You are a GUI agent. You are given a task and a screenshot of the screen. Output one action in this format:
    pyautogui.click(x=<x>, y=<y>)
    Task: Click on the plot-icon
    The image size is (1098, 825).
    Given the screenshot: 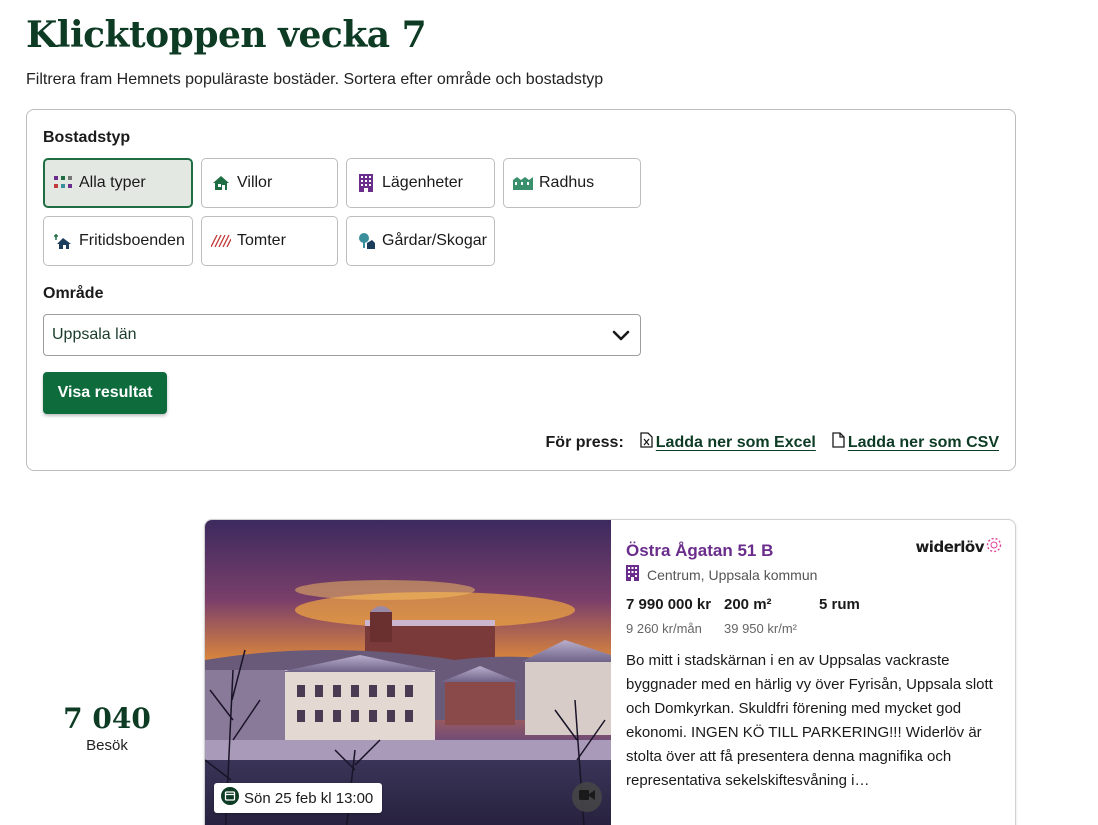 What is the action you would take?
    pyautogui.click(x=221, y=241)
    